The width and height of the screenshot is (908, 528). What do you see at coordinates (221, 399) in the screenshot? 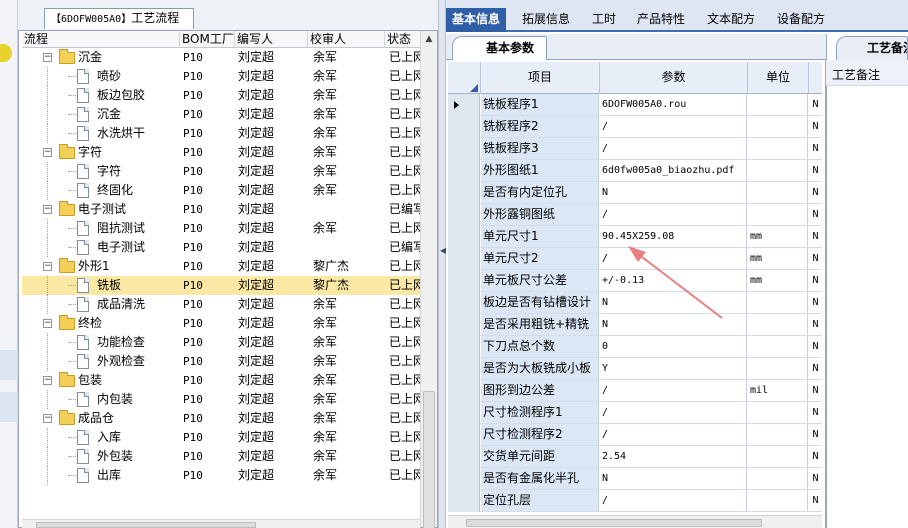
I see `tree-row: 内包装 P10 刘定超 余军 已上网` at bounding box center [221, 399].